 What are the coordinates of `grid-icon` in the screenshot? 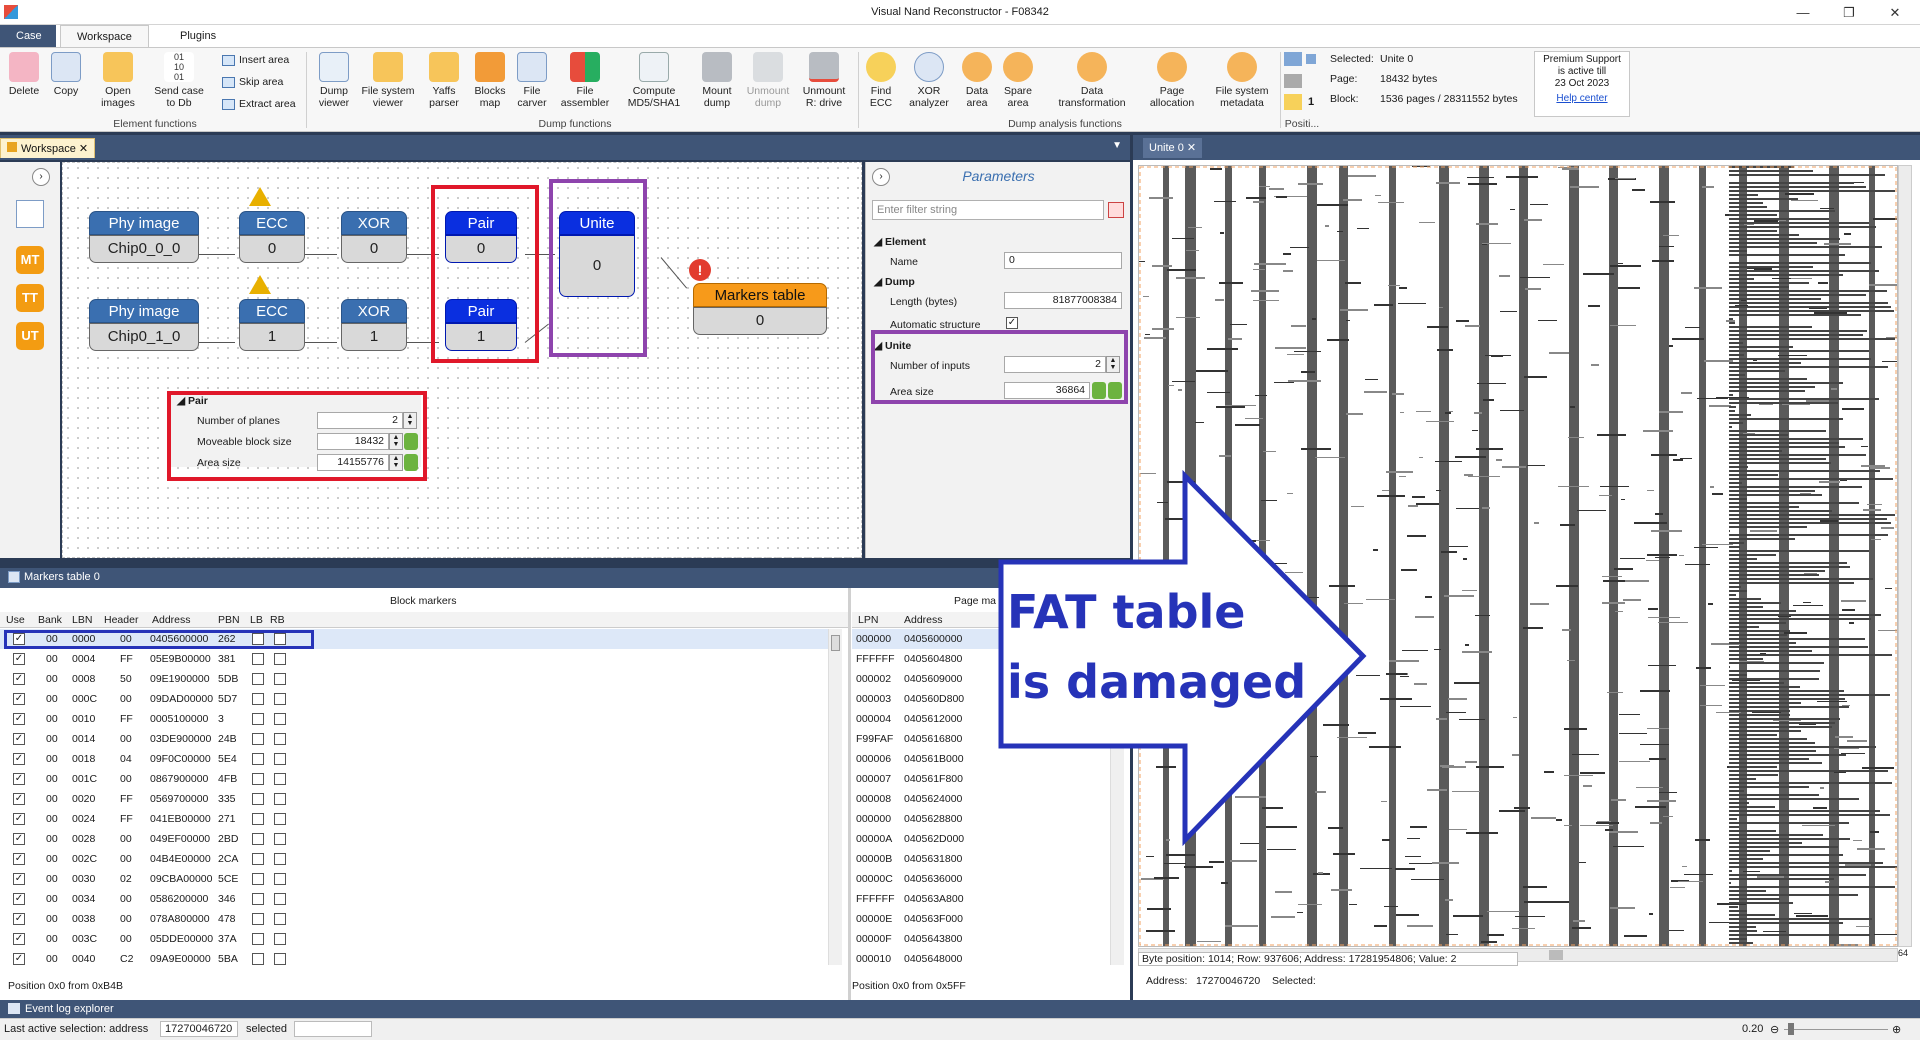 It's located at (1293, 81).